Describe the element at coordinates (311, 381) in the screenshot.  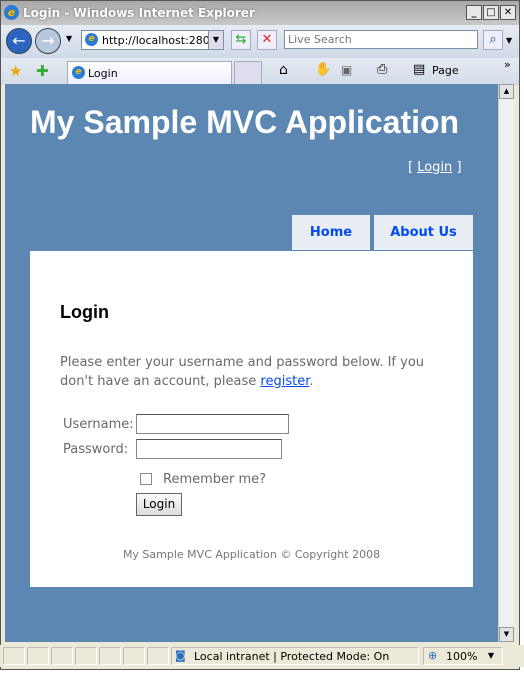
I see `intro-end: .` at that location.